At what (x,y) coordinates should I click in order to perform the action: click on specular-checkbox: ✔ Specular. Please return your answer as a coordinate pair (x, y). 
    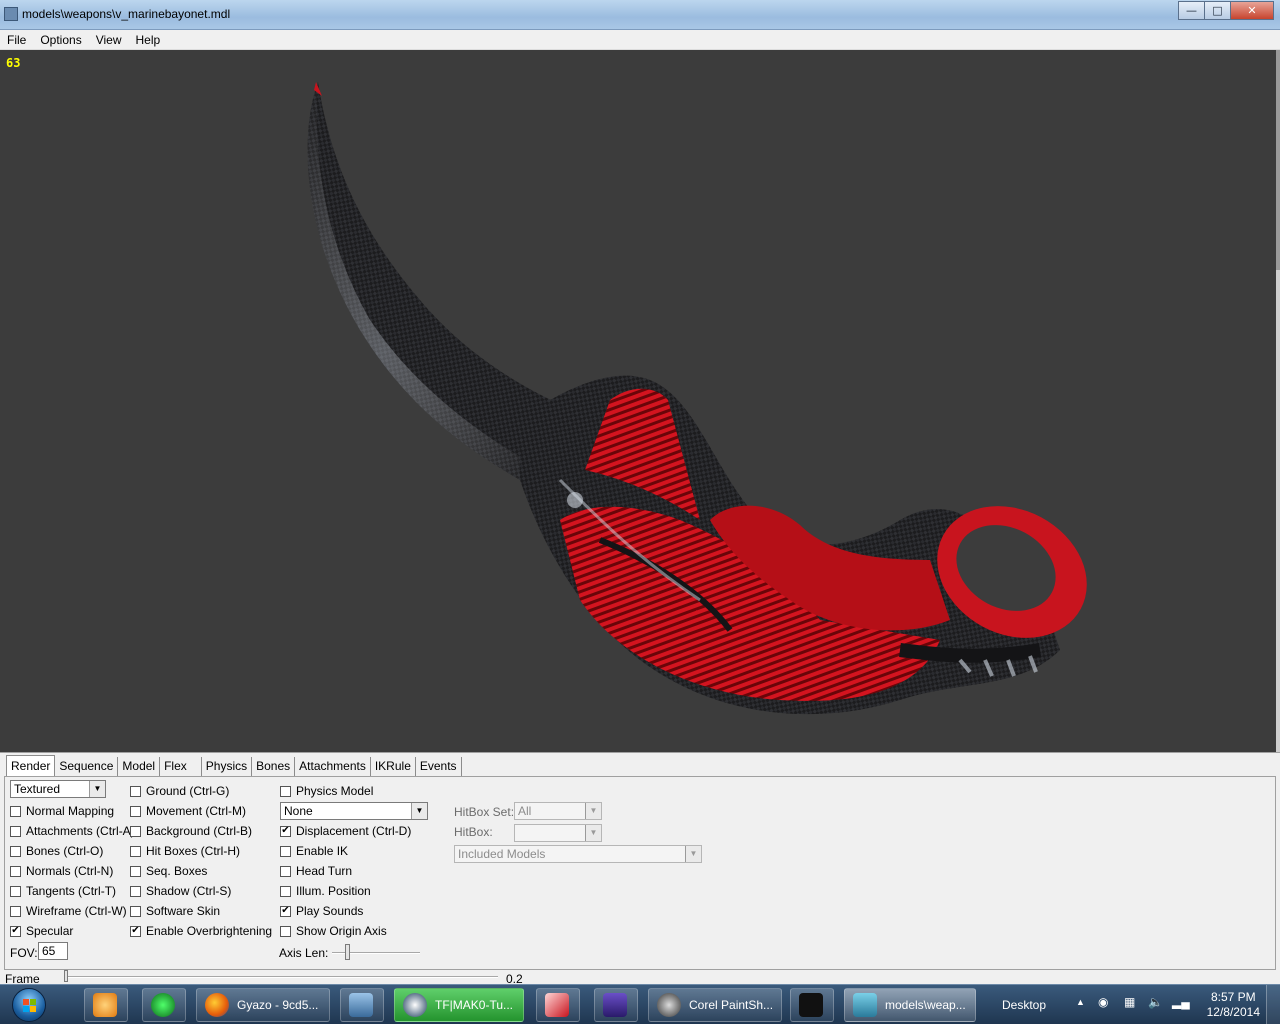
    Looking at the image, I should click on (41, 931).